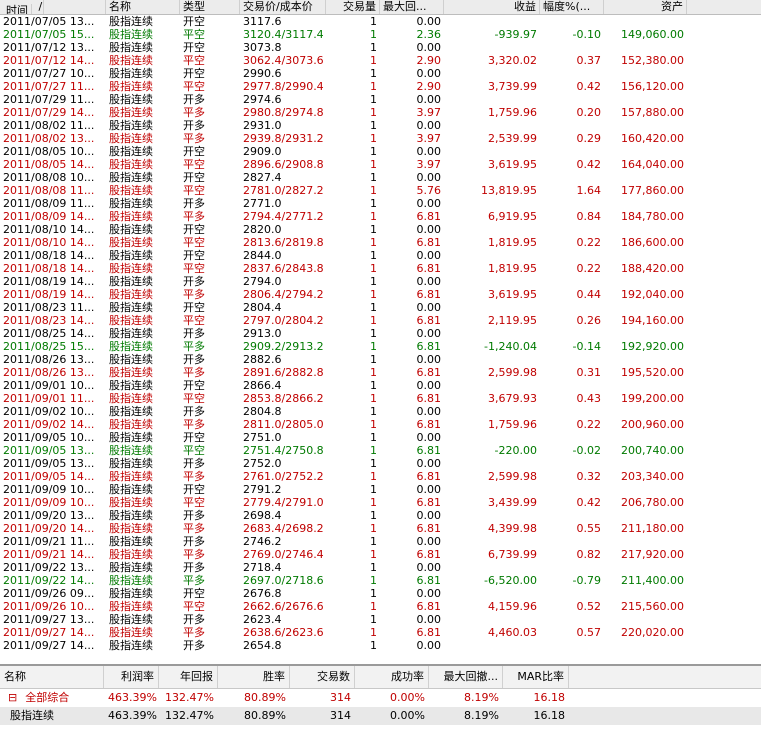 The image size is (761, 745). I want to click on table-row: 2011/08/18 14... 股指连续 开空 2844.0 1 0.00, so click(380, 255).